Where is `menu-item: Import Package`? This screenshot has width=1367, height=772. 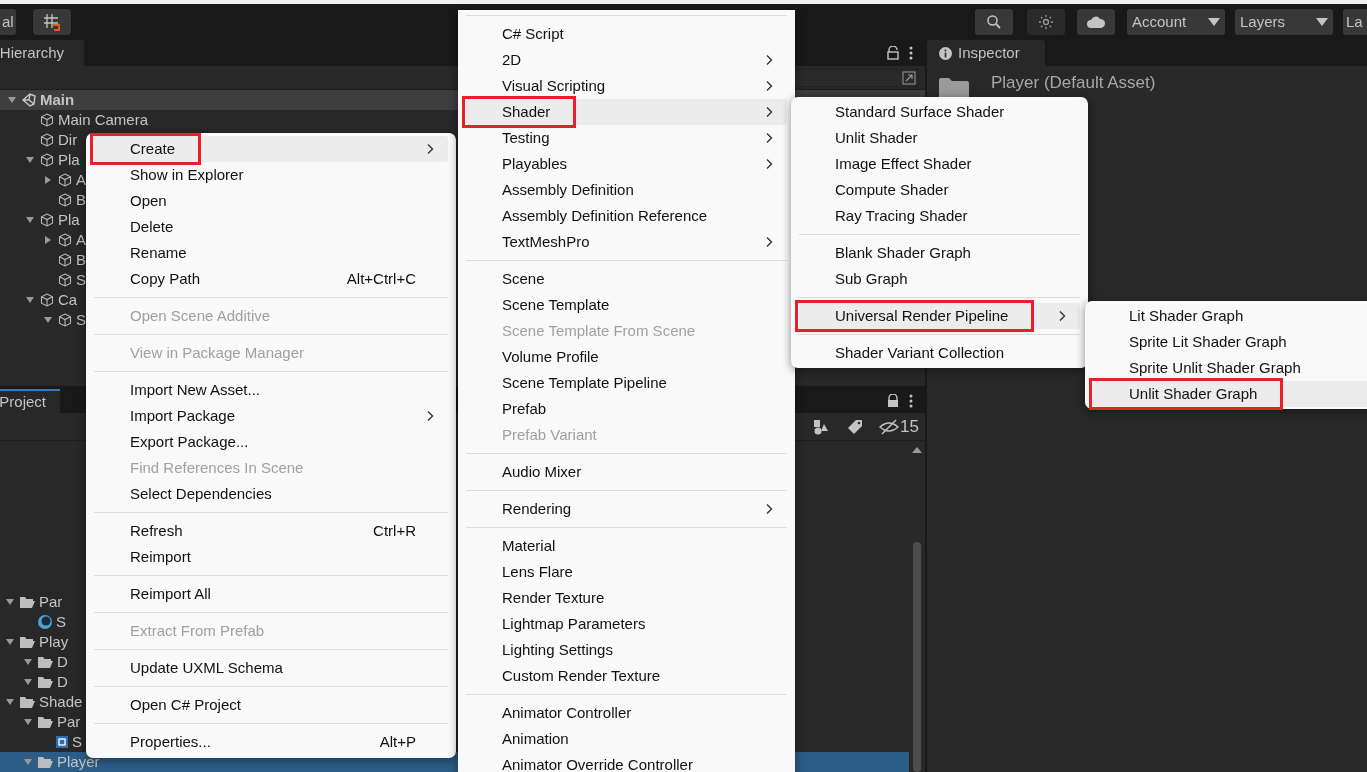 menu-item: Import Package is located at coordinates (271, 416).